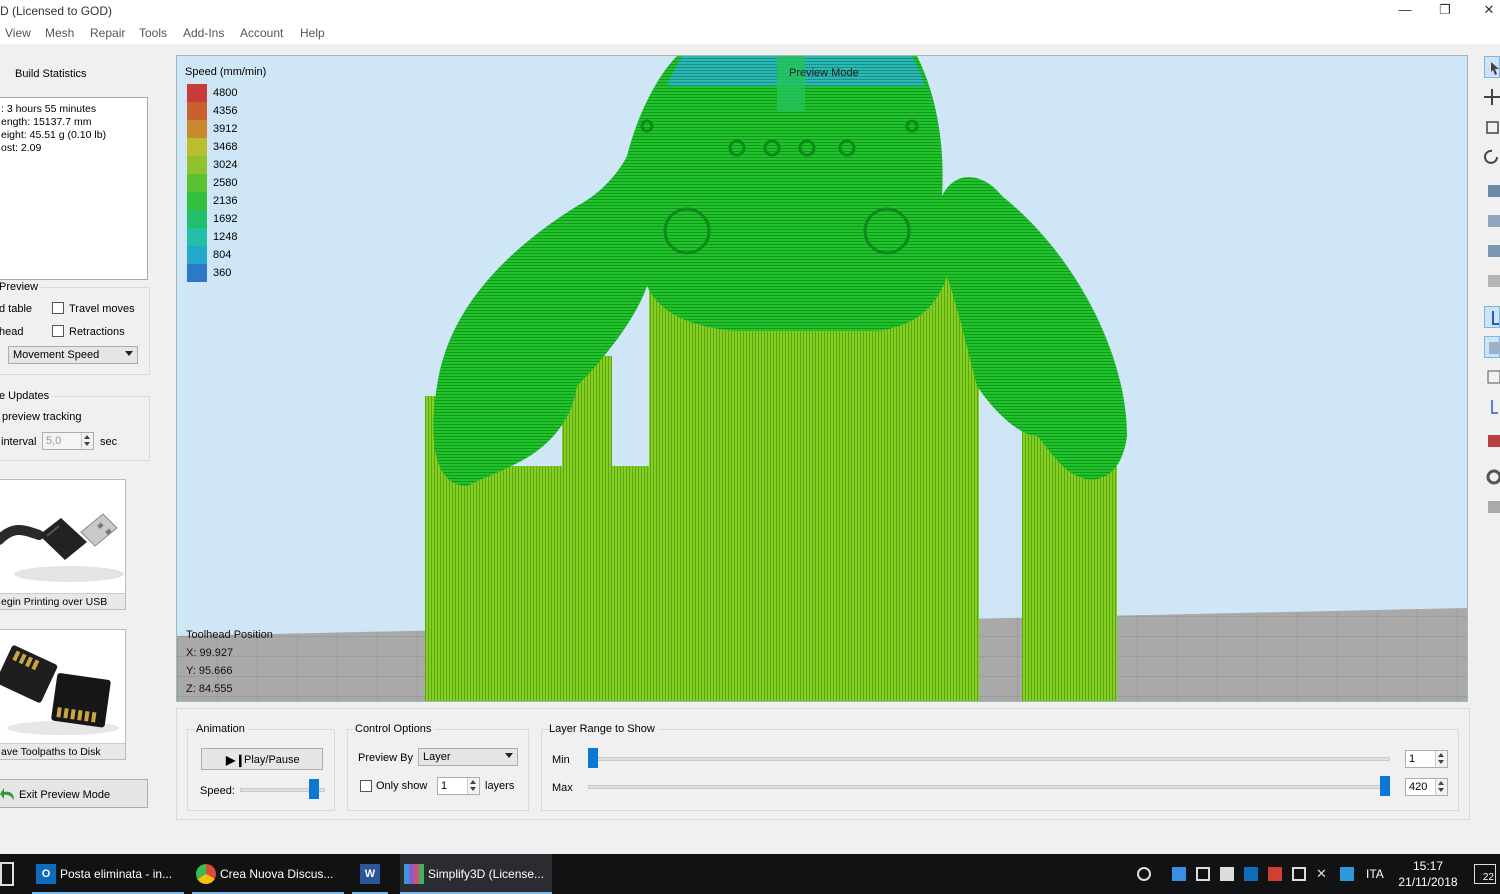  What do you see at coordinates (19, 442) in the screenshot?
I see `interval-label: interval` at bounding box center [19, 442].